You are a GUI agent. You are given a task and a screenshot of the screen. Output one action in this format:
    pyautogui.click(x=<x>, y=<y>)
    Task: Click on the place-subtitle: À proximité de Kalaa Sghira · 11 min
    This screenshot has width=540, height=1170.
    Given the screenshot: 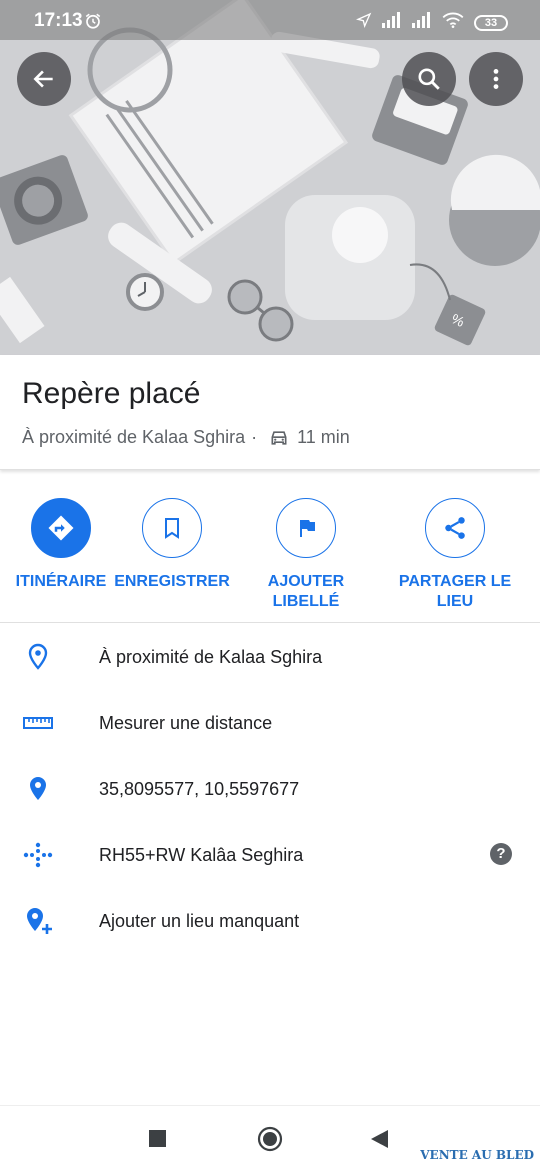 What is the action you would take?
    pyautogui.click(x=186, y=437)
    